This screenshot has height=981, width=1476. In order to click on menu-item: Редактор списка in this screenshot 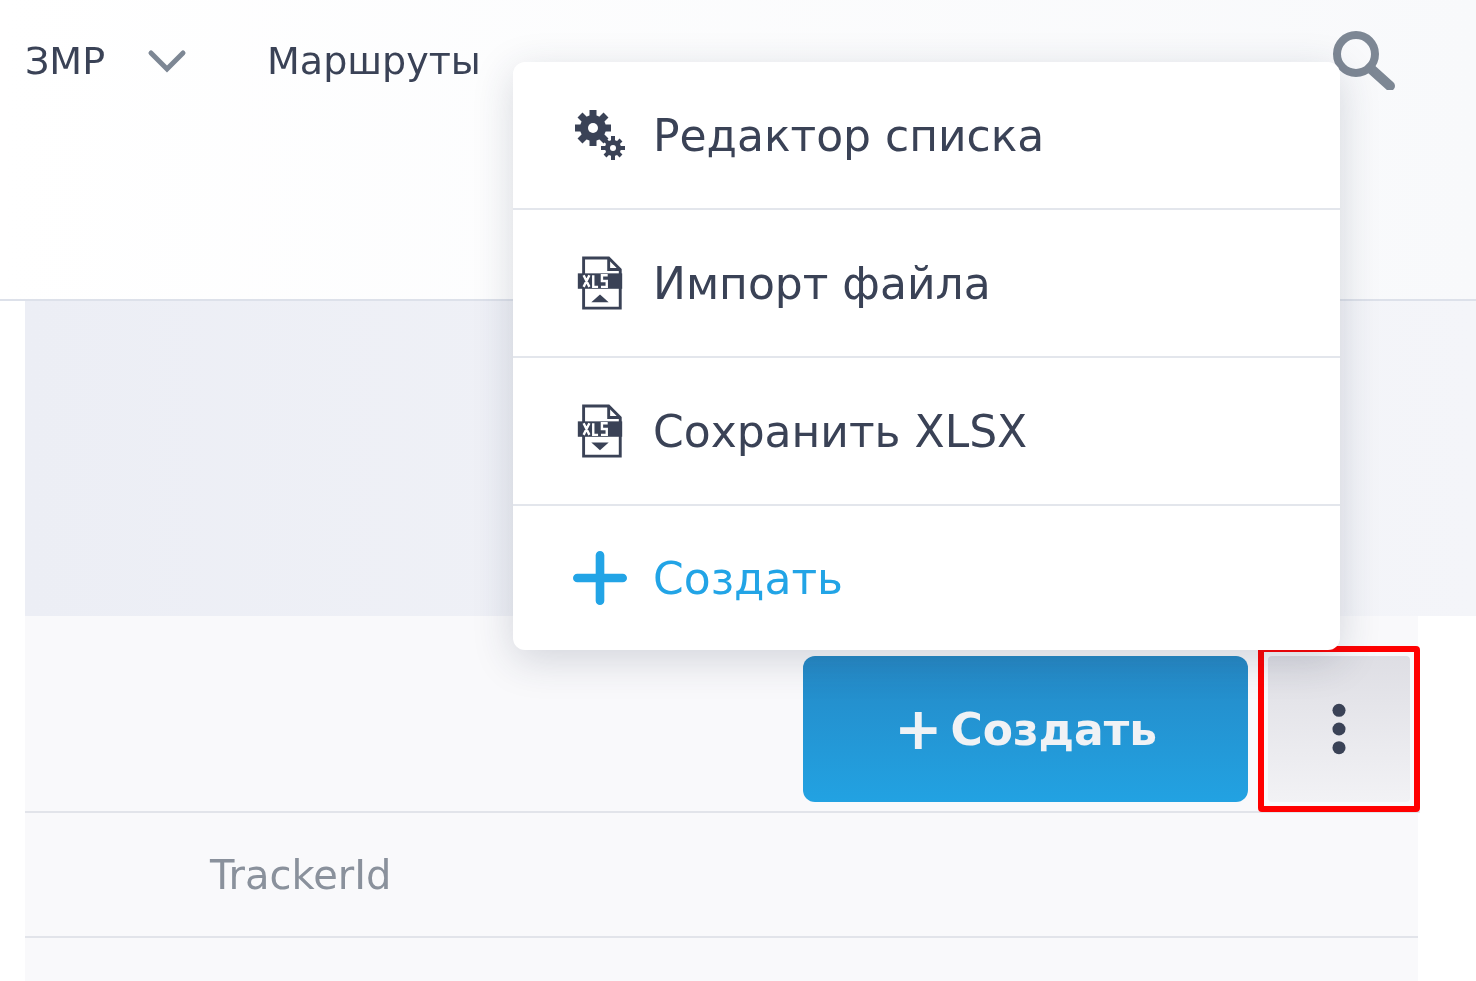, I will do `click(926, 136)`.